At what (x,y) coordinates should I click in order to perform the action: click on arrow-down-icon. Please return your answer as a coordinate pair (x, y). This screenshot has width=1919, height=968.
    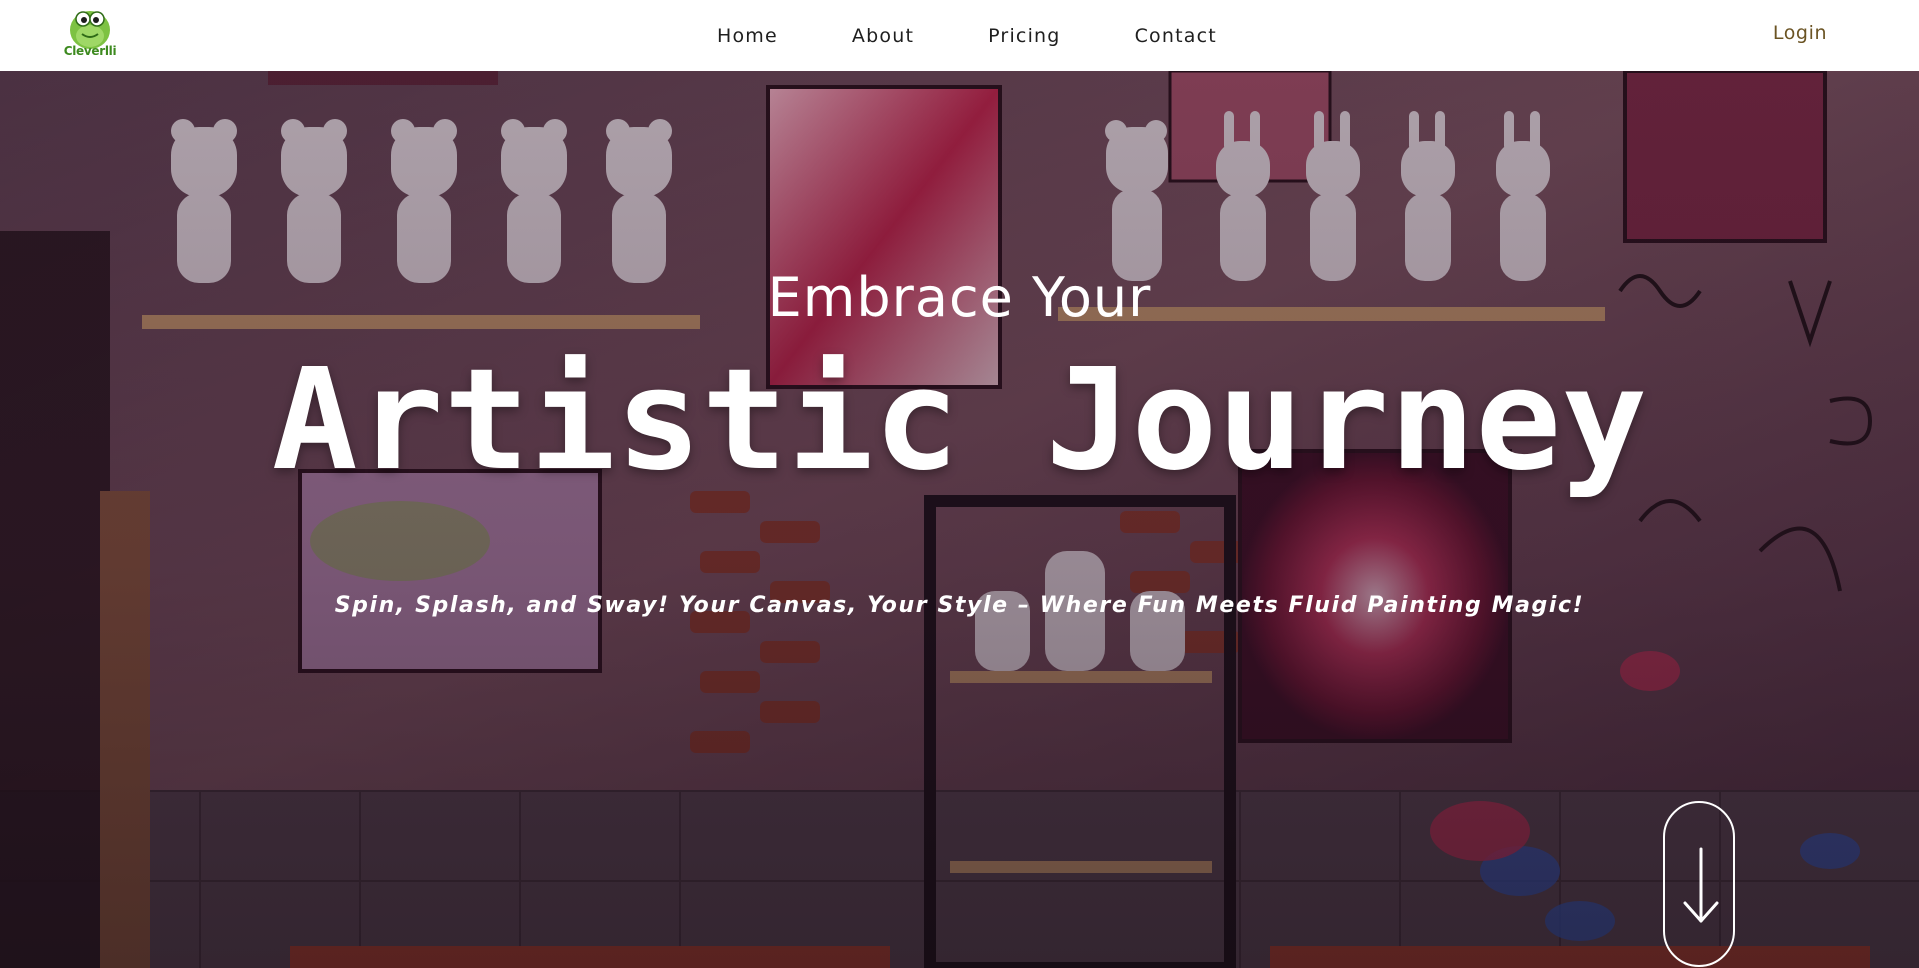
    Looking at the image, I should click on (1701, 885).